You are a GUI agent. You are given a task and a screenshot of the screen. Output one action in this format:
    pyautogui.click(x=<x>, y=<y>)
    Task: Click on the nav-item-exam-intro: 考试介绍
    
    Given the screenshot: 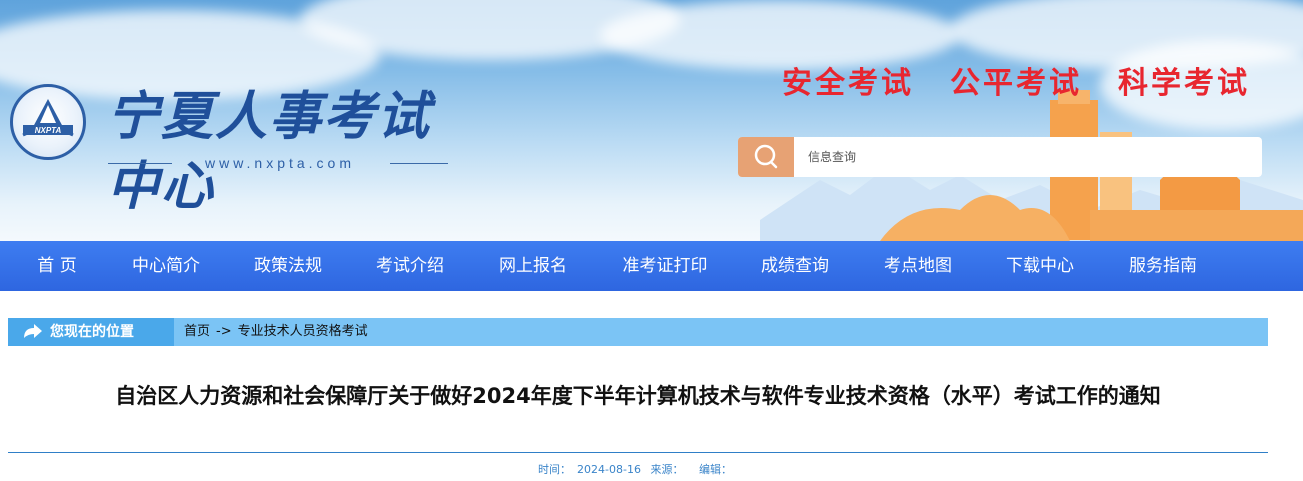 What is the action you would take?
    pyautogui.click(x=410, y=266)
    